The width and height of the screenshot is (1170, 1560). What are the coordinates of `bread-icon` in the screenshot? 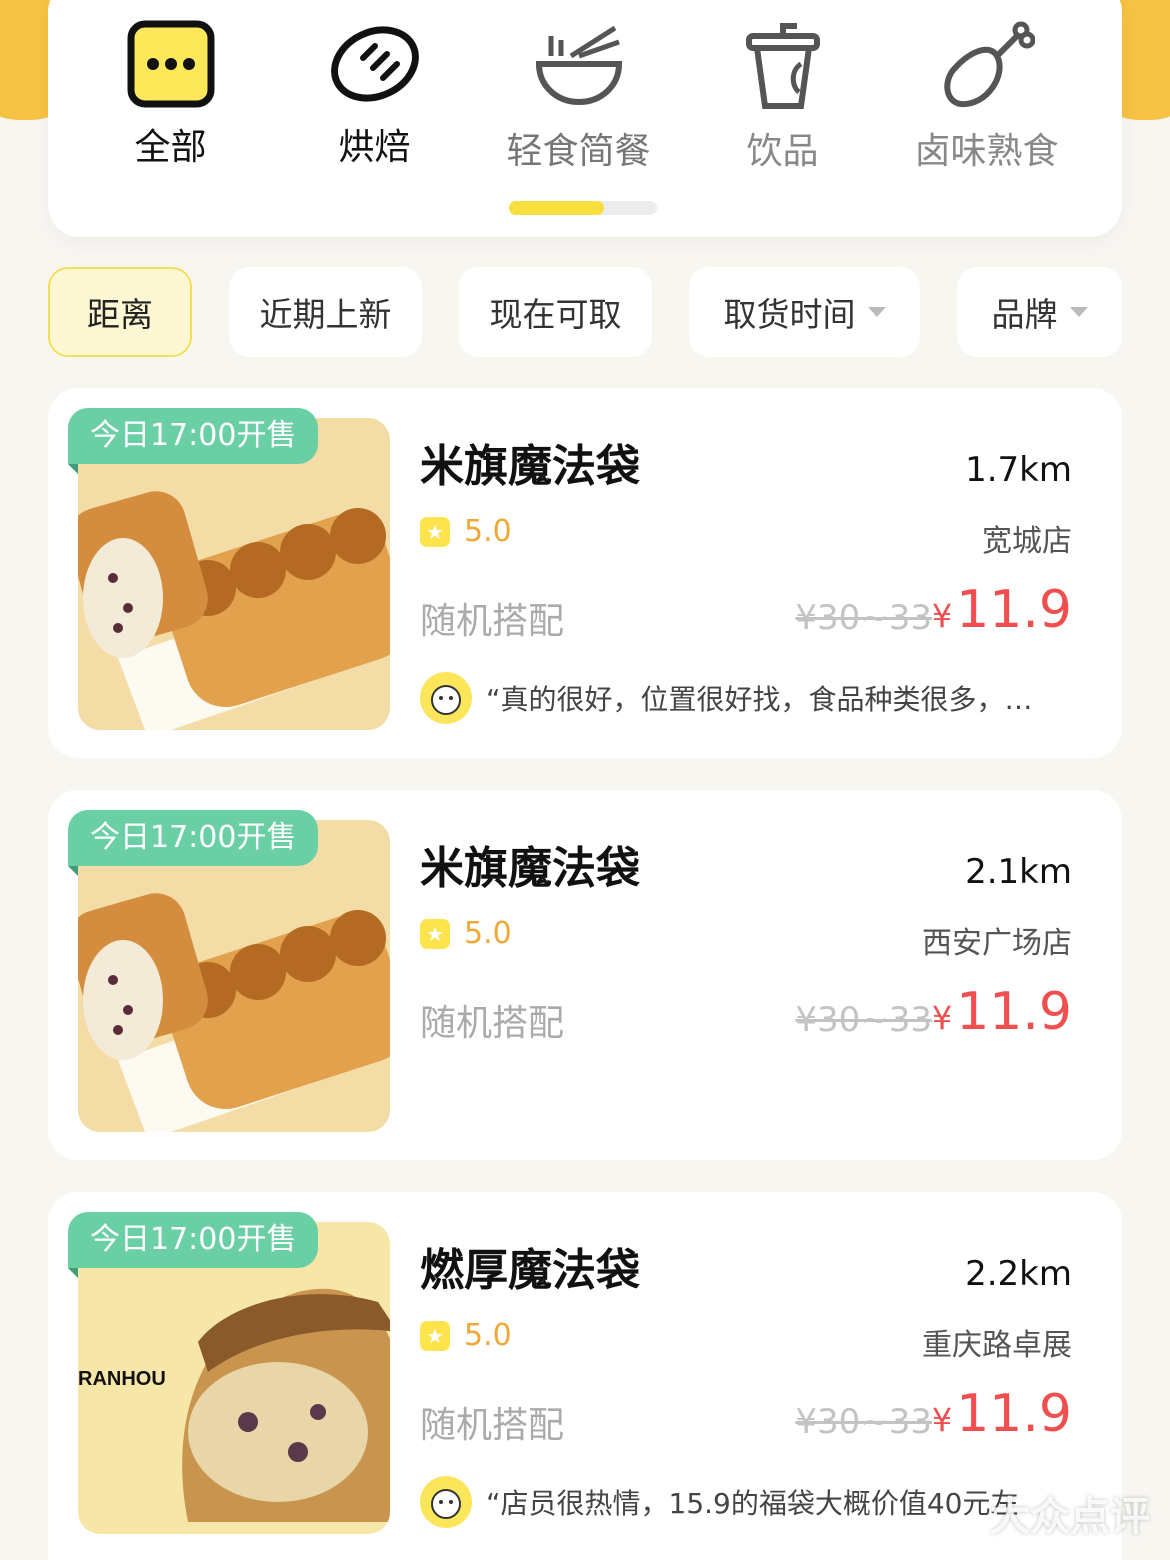 It's located at (374, 64).